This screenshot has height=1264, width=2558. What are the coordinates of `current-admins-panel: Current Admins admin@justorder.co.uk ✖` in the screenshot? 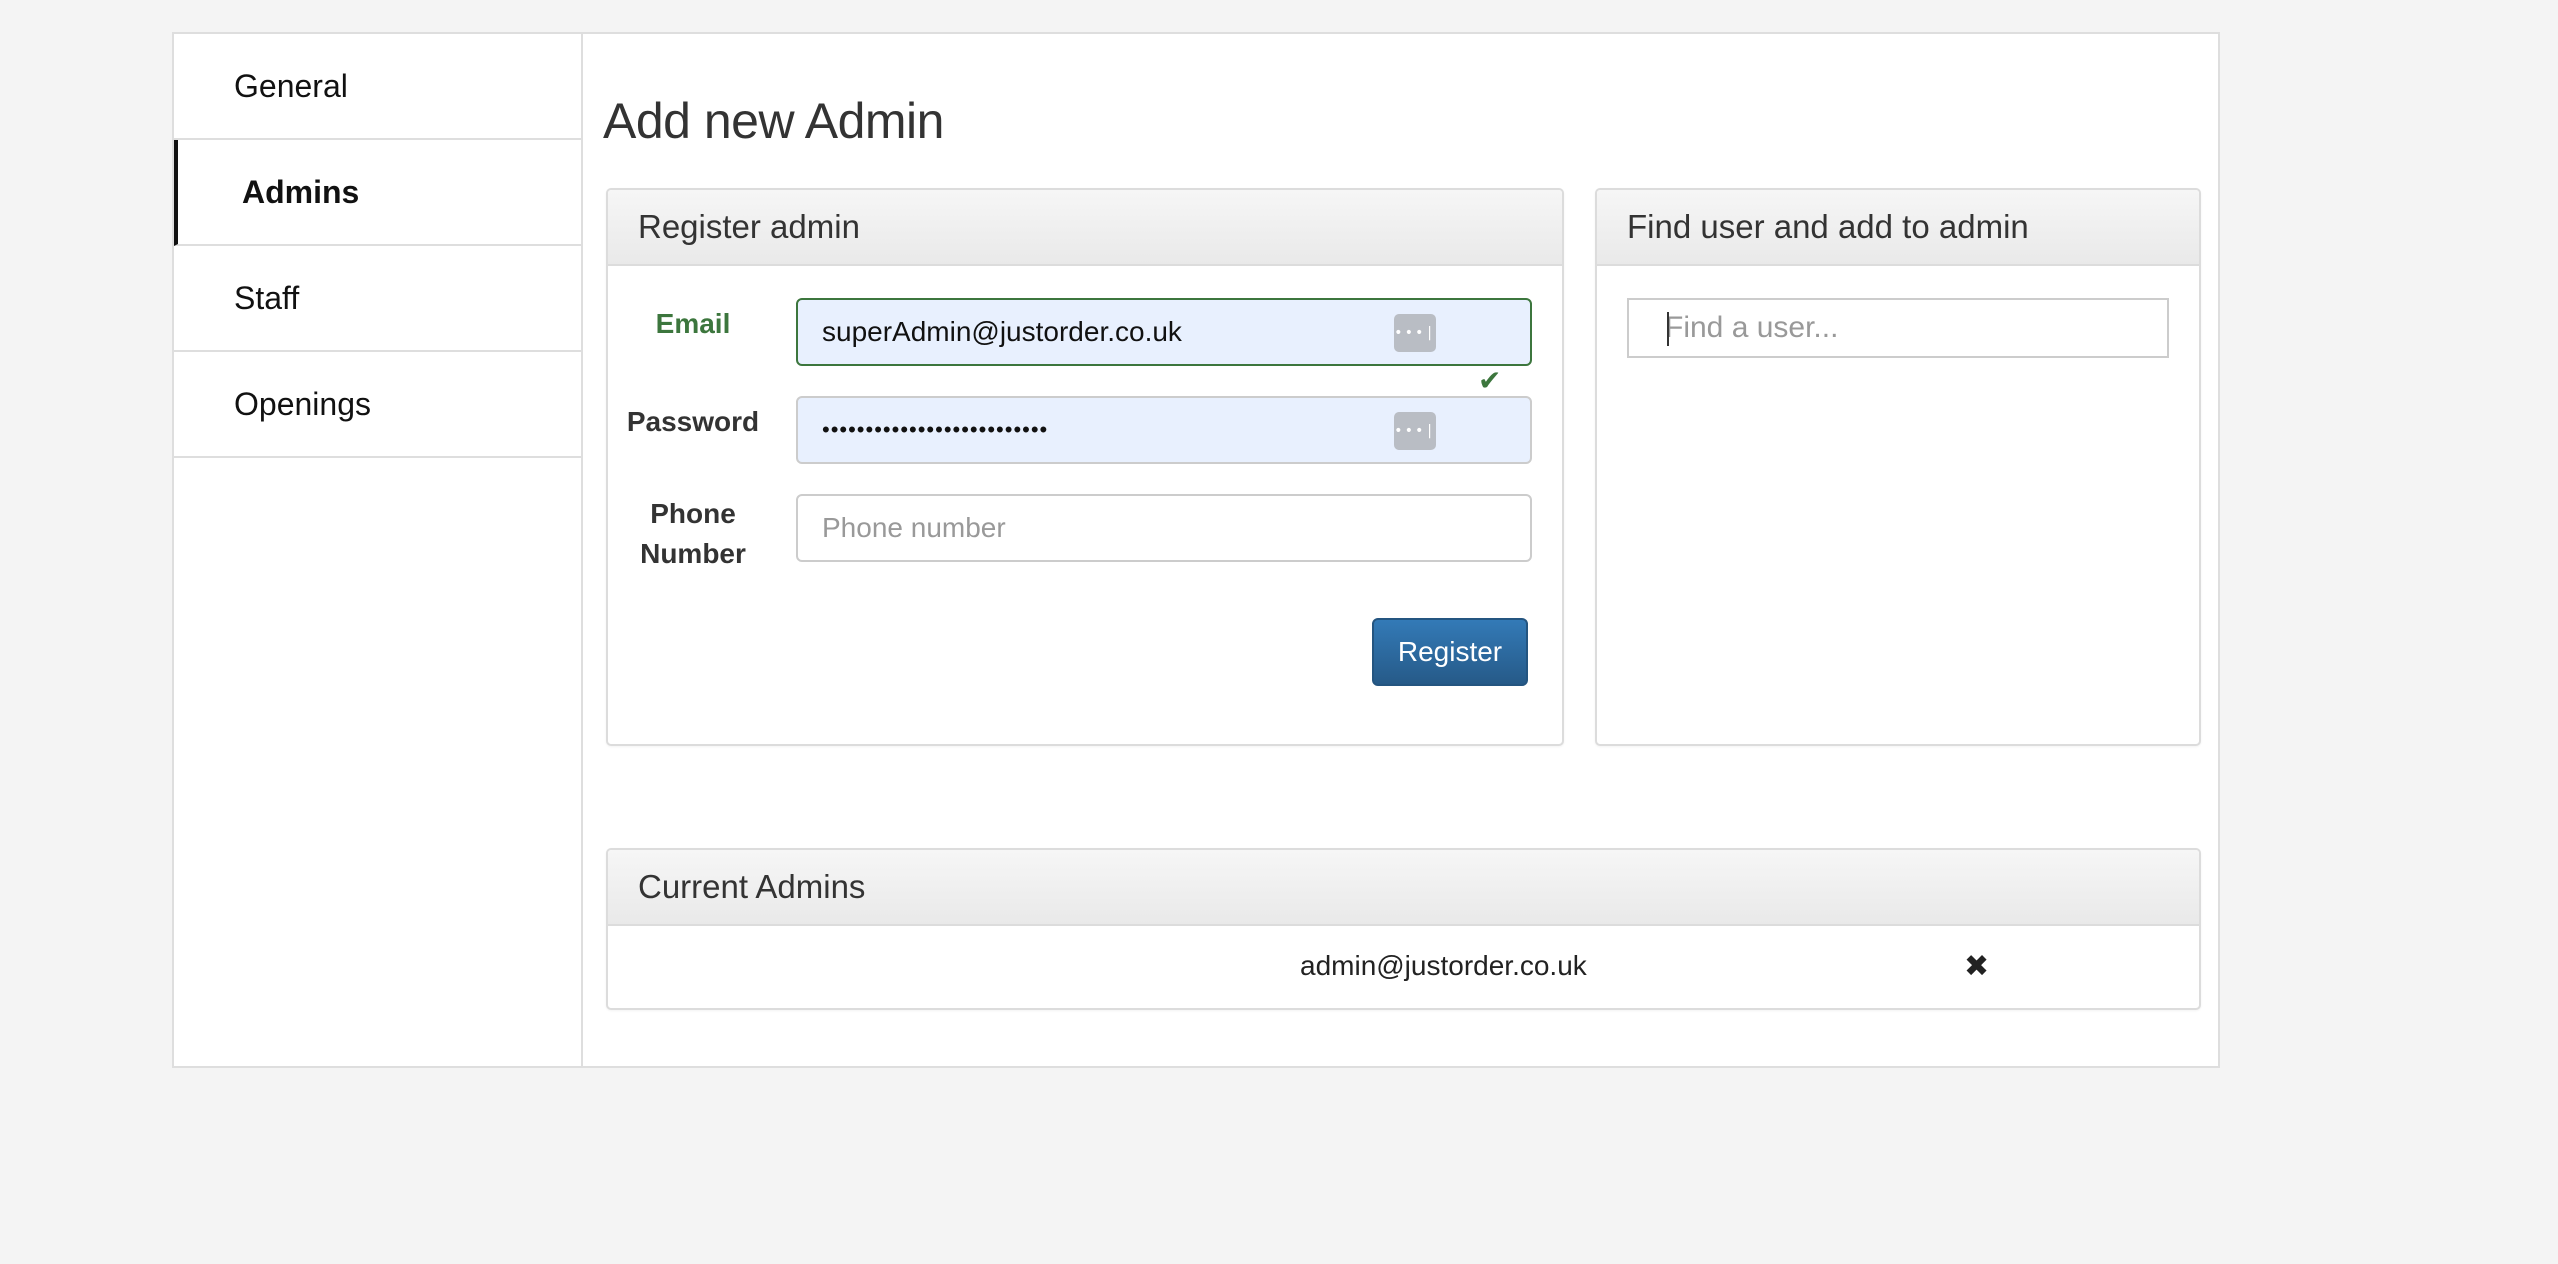 It's located at (1403, 929).